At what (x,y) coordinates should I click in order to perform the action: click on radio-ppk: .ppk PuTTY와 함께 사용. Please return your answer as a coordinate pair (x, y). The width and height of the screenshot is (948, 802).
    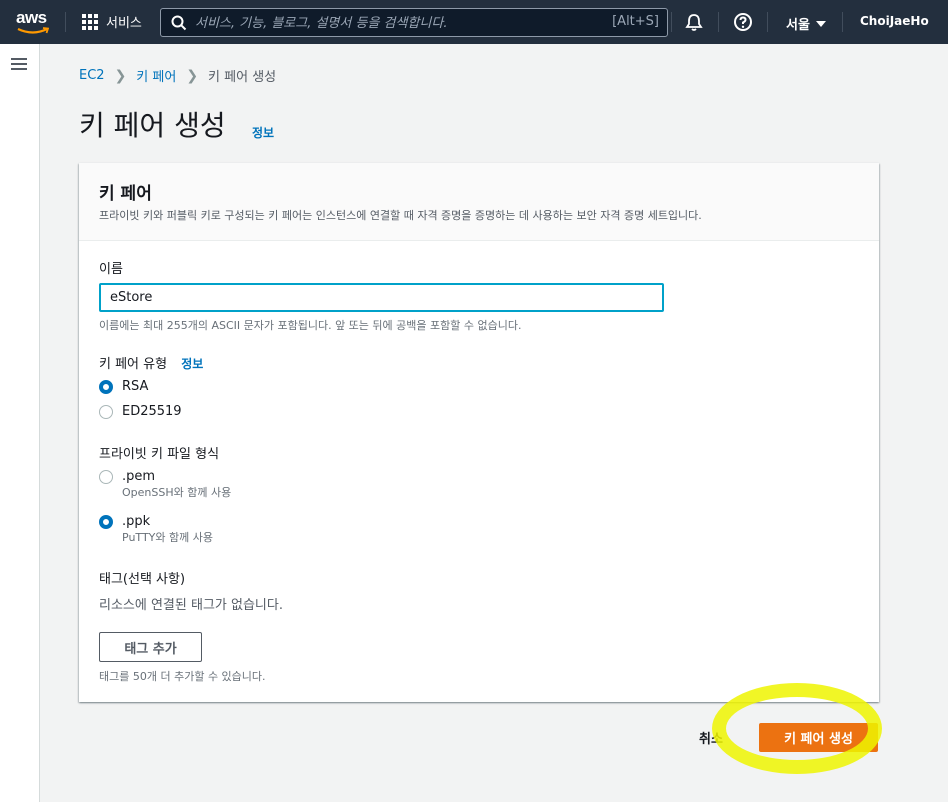
    Looking at the image, I should click on (156, 530).